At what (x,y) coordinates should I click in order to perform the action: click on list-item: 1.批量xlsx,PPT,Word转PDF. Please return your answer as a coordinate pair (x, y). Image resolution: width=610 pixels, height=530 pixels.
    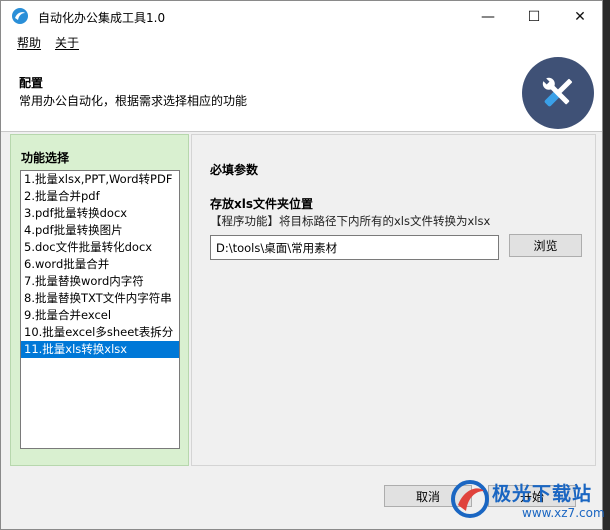
    Looking at the image, I should click on (100, 179).